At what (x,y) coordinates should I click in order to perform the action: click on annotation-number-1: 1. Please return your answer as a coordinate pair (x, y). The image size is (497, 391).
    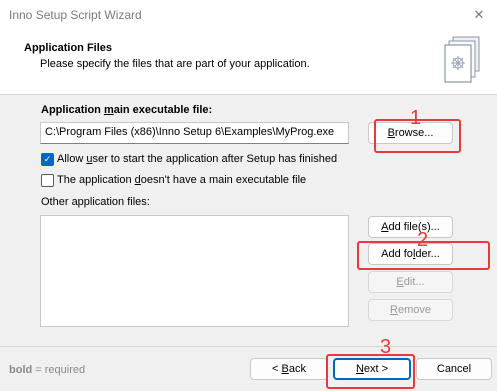
    Looking at the image, I should click on (416, 118).